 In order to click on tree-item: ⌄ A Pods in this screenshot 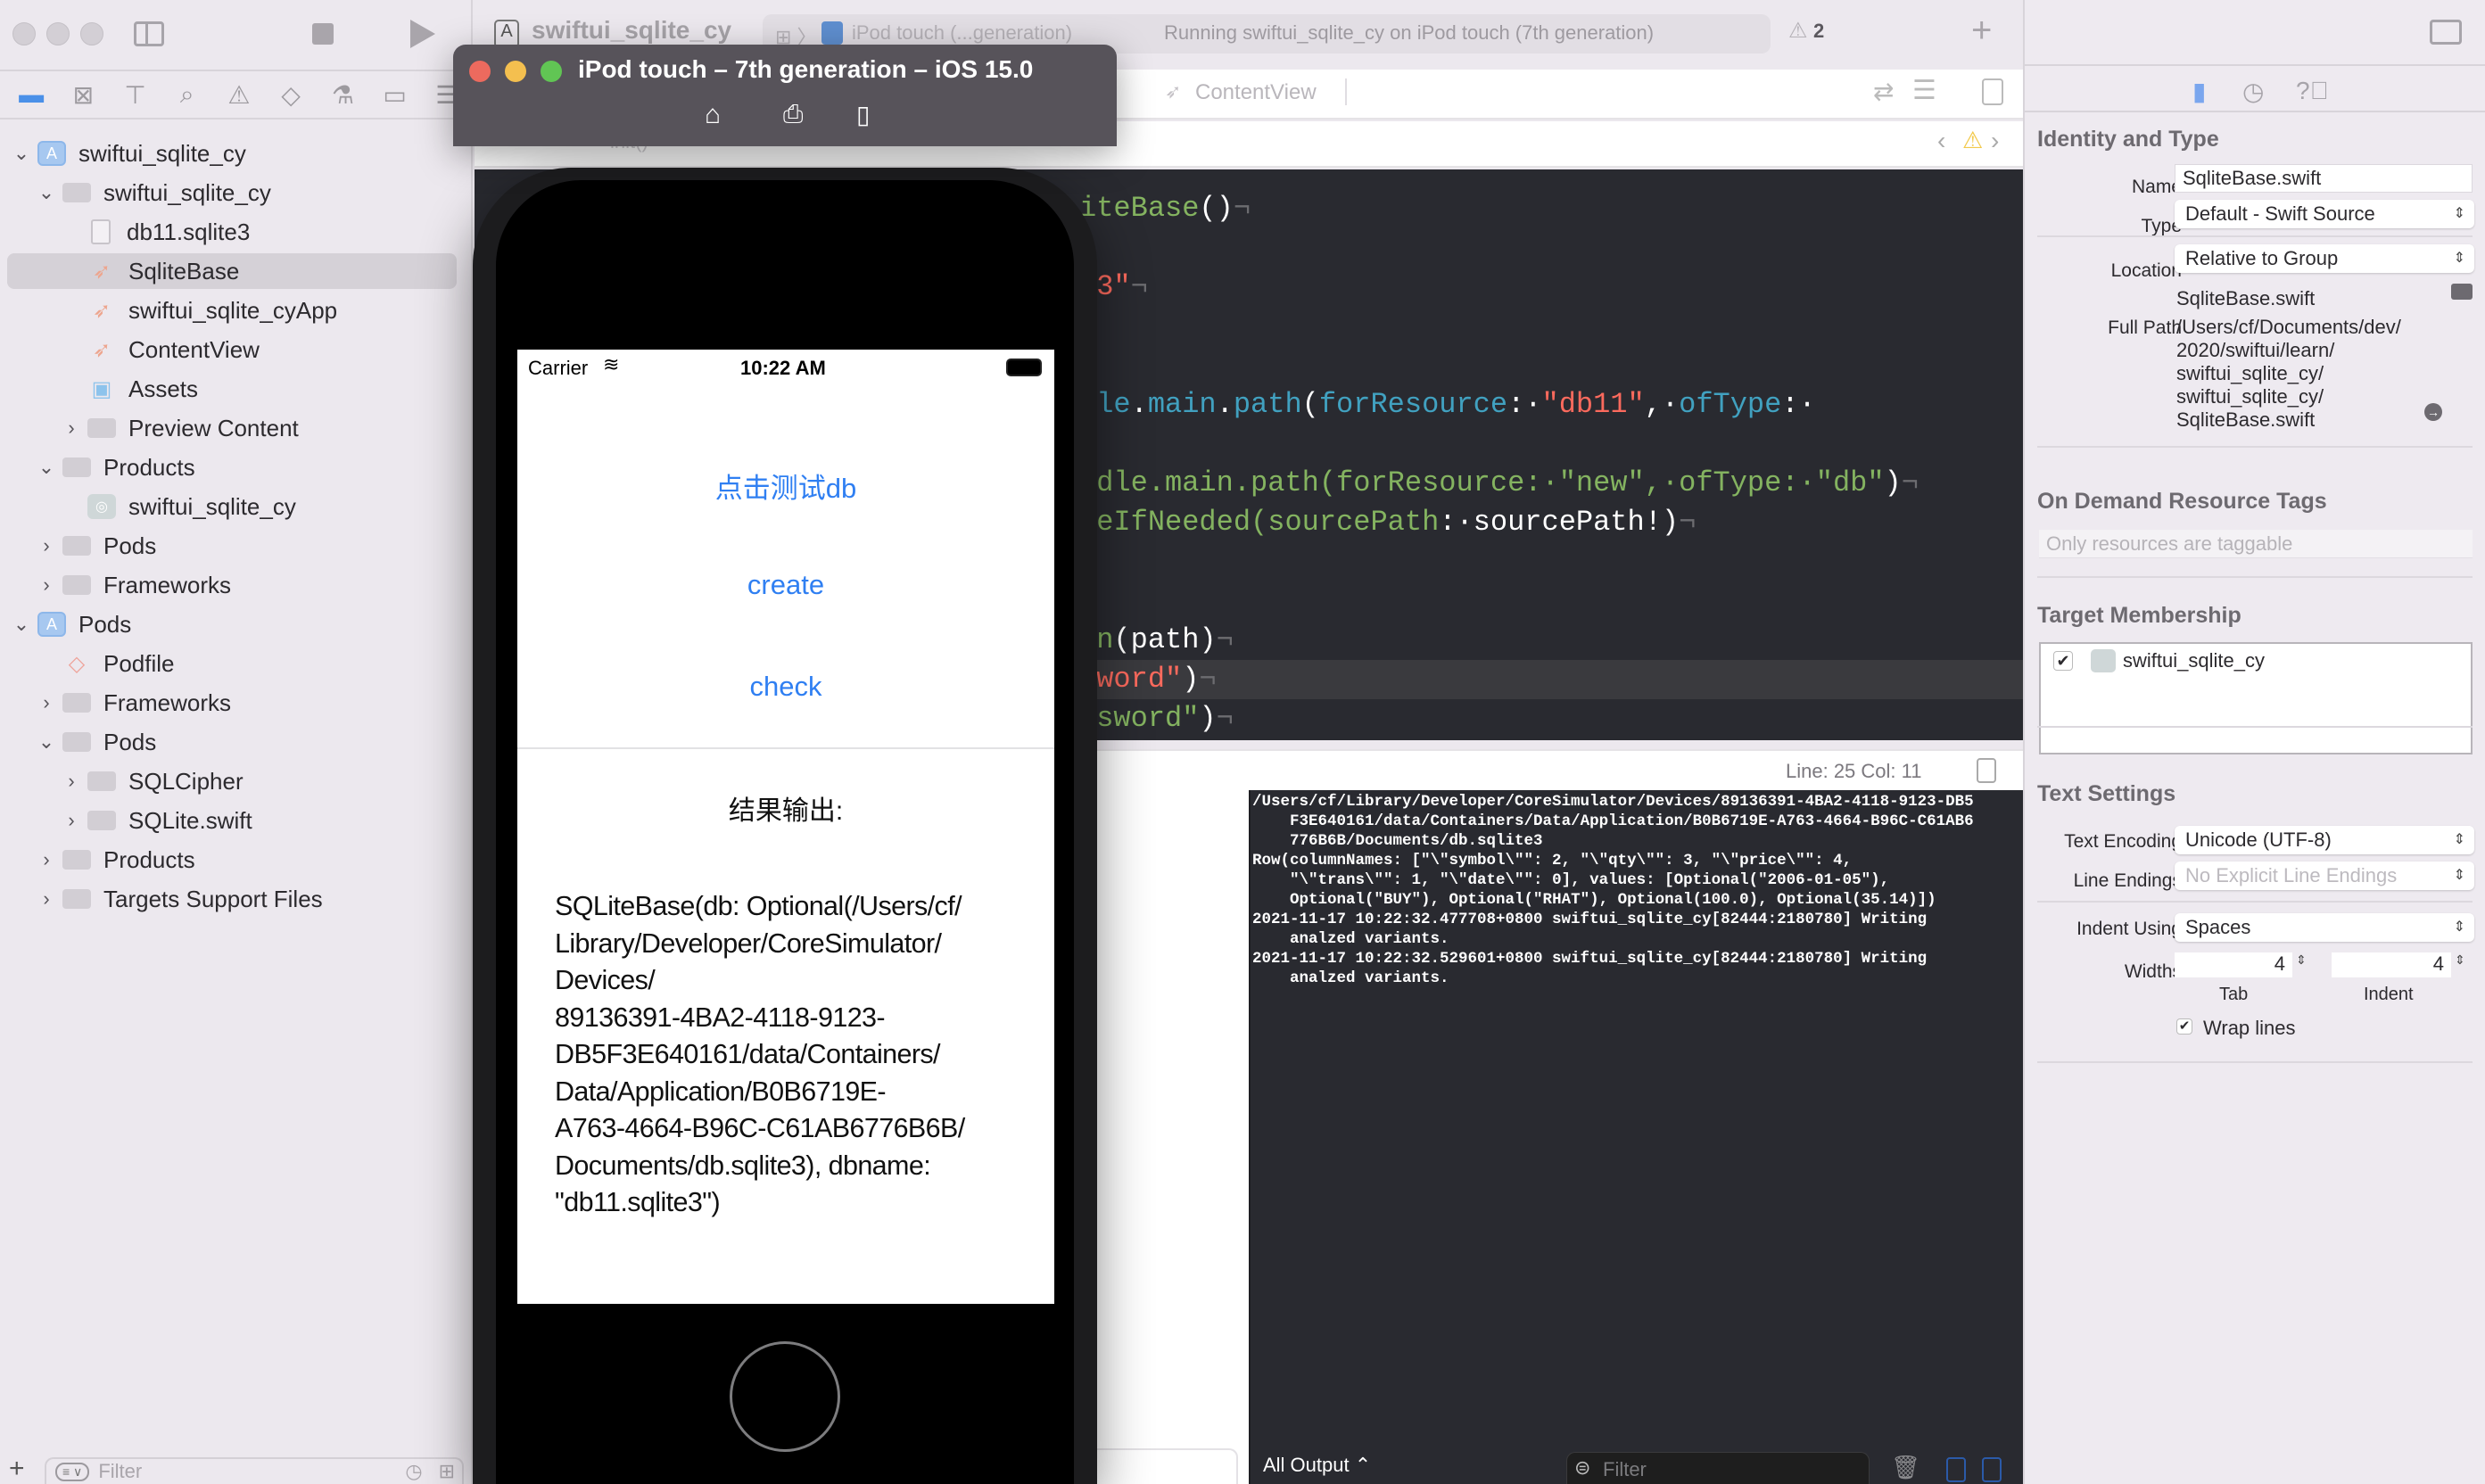, I will do `click(237, 625)`.